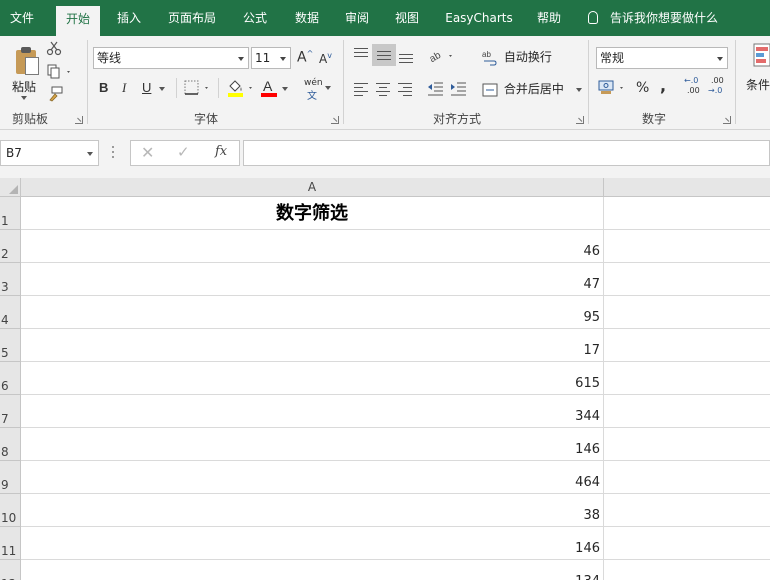 This screenshot has width=770, height=580. Describe the element at coordinates (695, 87) in the screenshot. I see `increase-decimal-button: ←.0 .00` at that location.